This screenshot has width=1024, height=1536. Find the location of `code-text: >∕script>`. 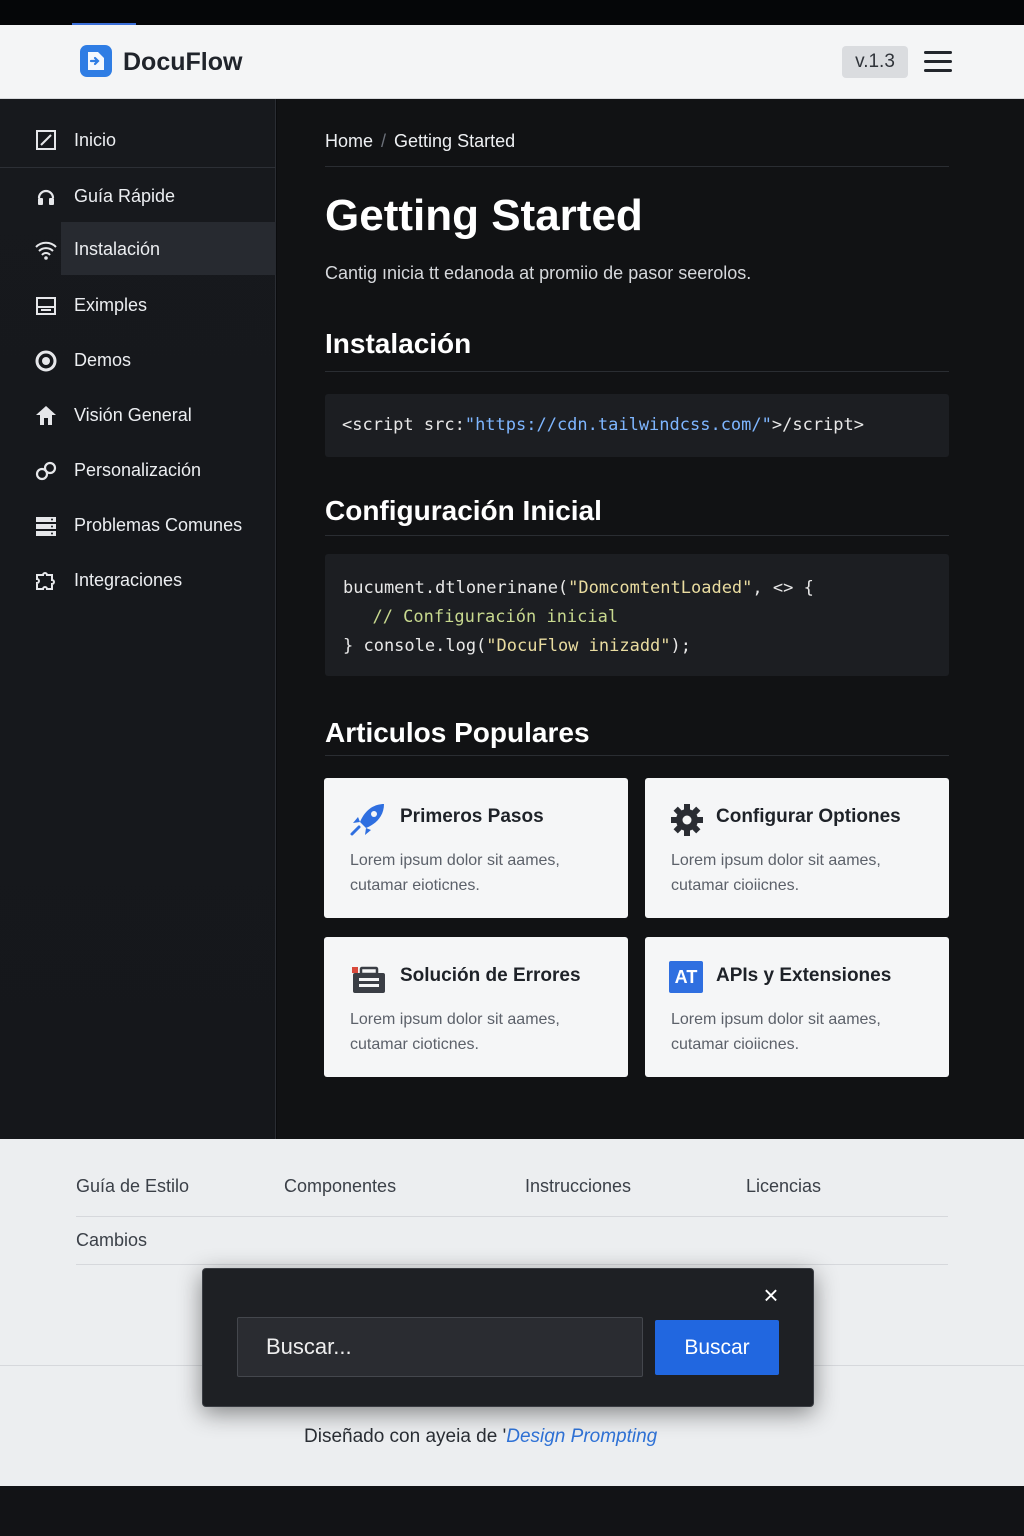

code-text: >∕script> is located at coordinates (817, 425).